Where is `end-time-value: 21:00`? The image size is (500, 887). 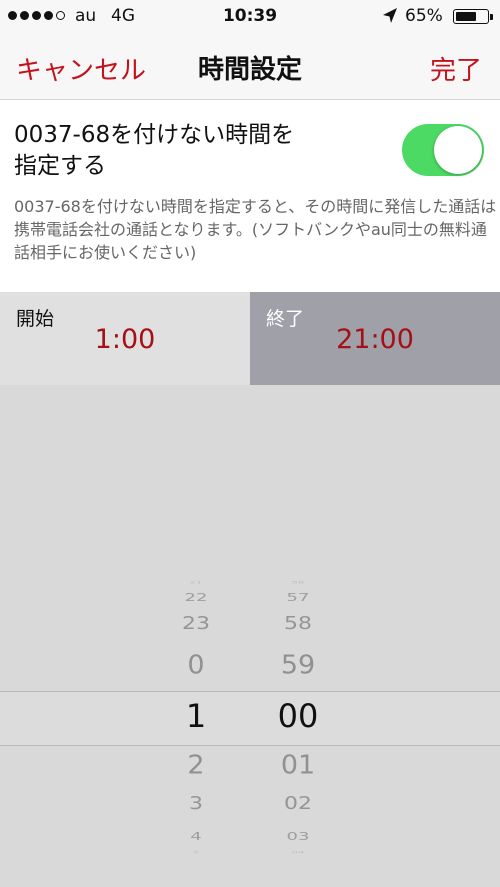
end-time-value: 21:00 is located at coordinates (375, 339).